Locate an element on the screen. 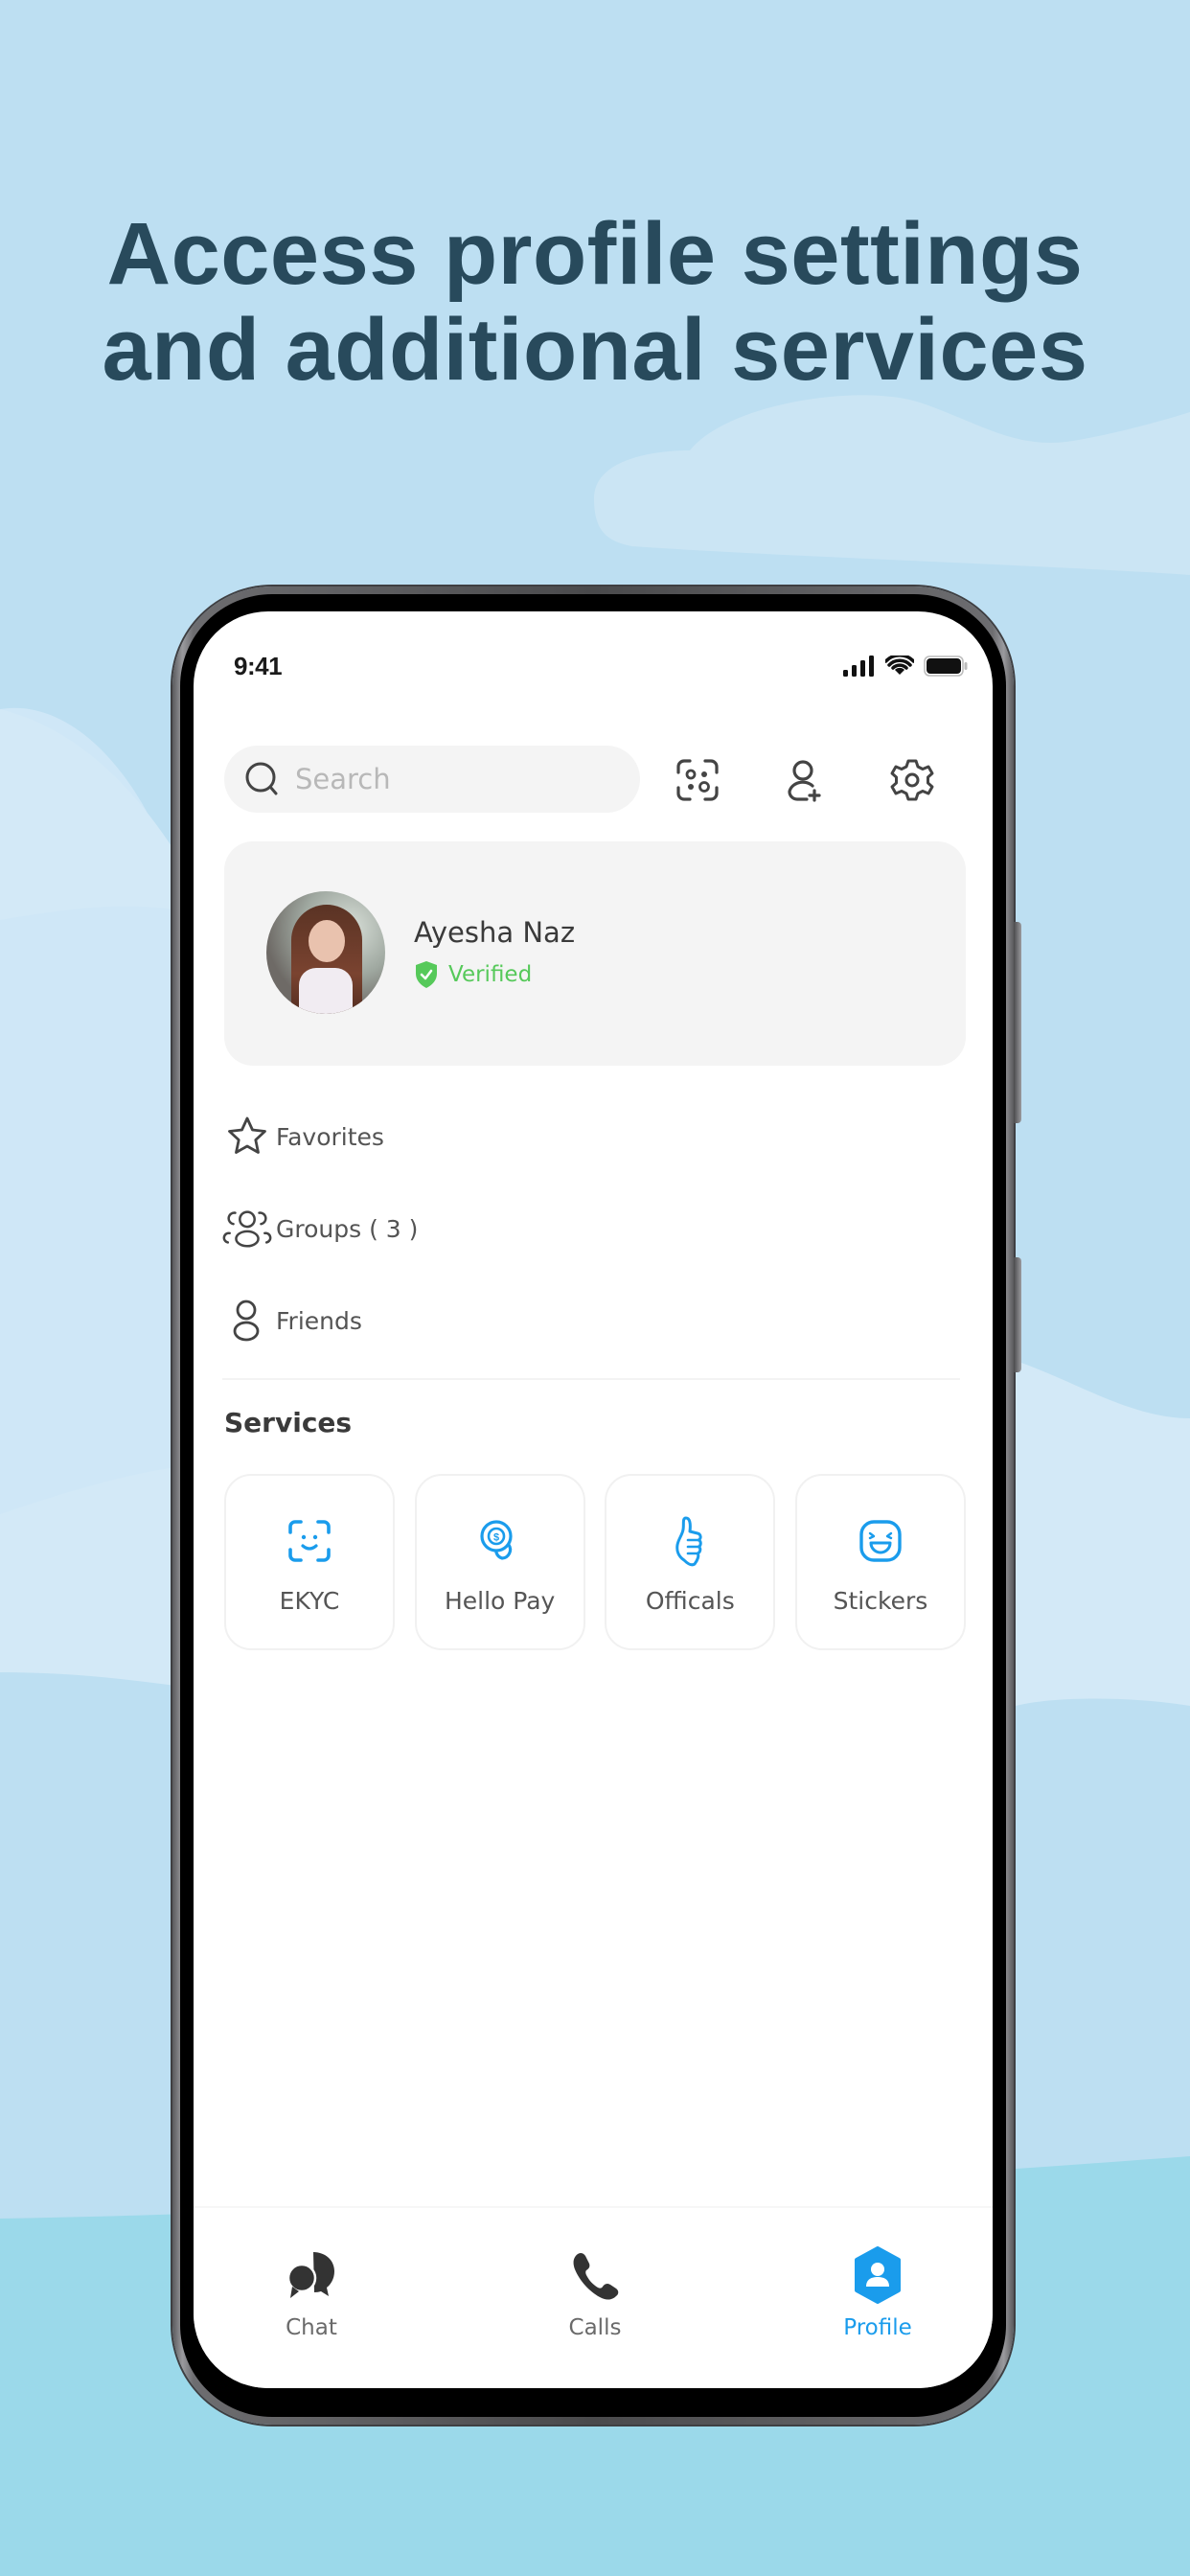 This screenshot has width=1190, height=2576. nav-chat: Chat is located at coordinates (311, 2299).